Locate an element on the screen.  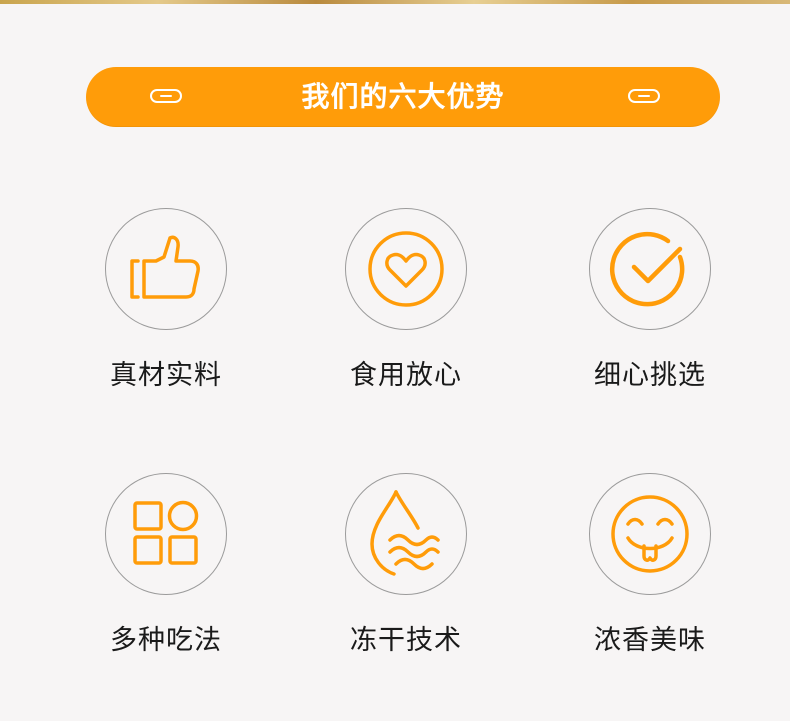
feature-label: 浓香美味 is located at coordinates (650, 640).